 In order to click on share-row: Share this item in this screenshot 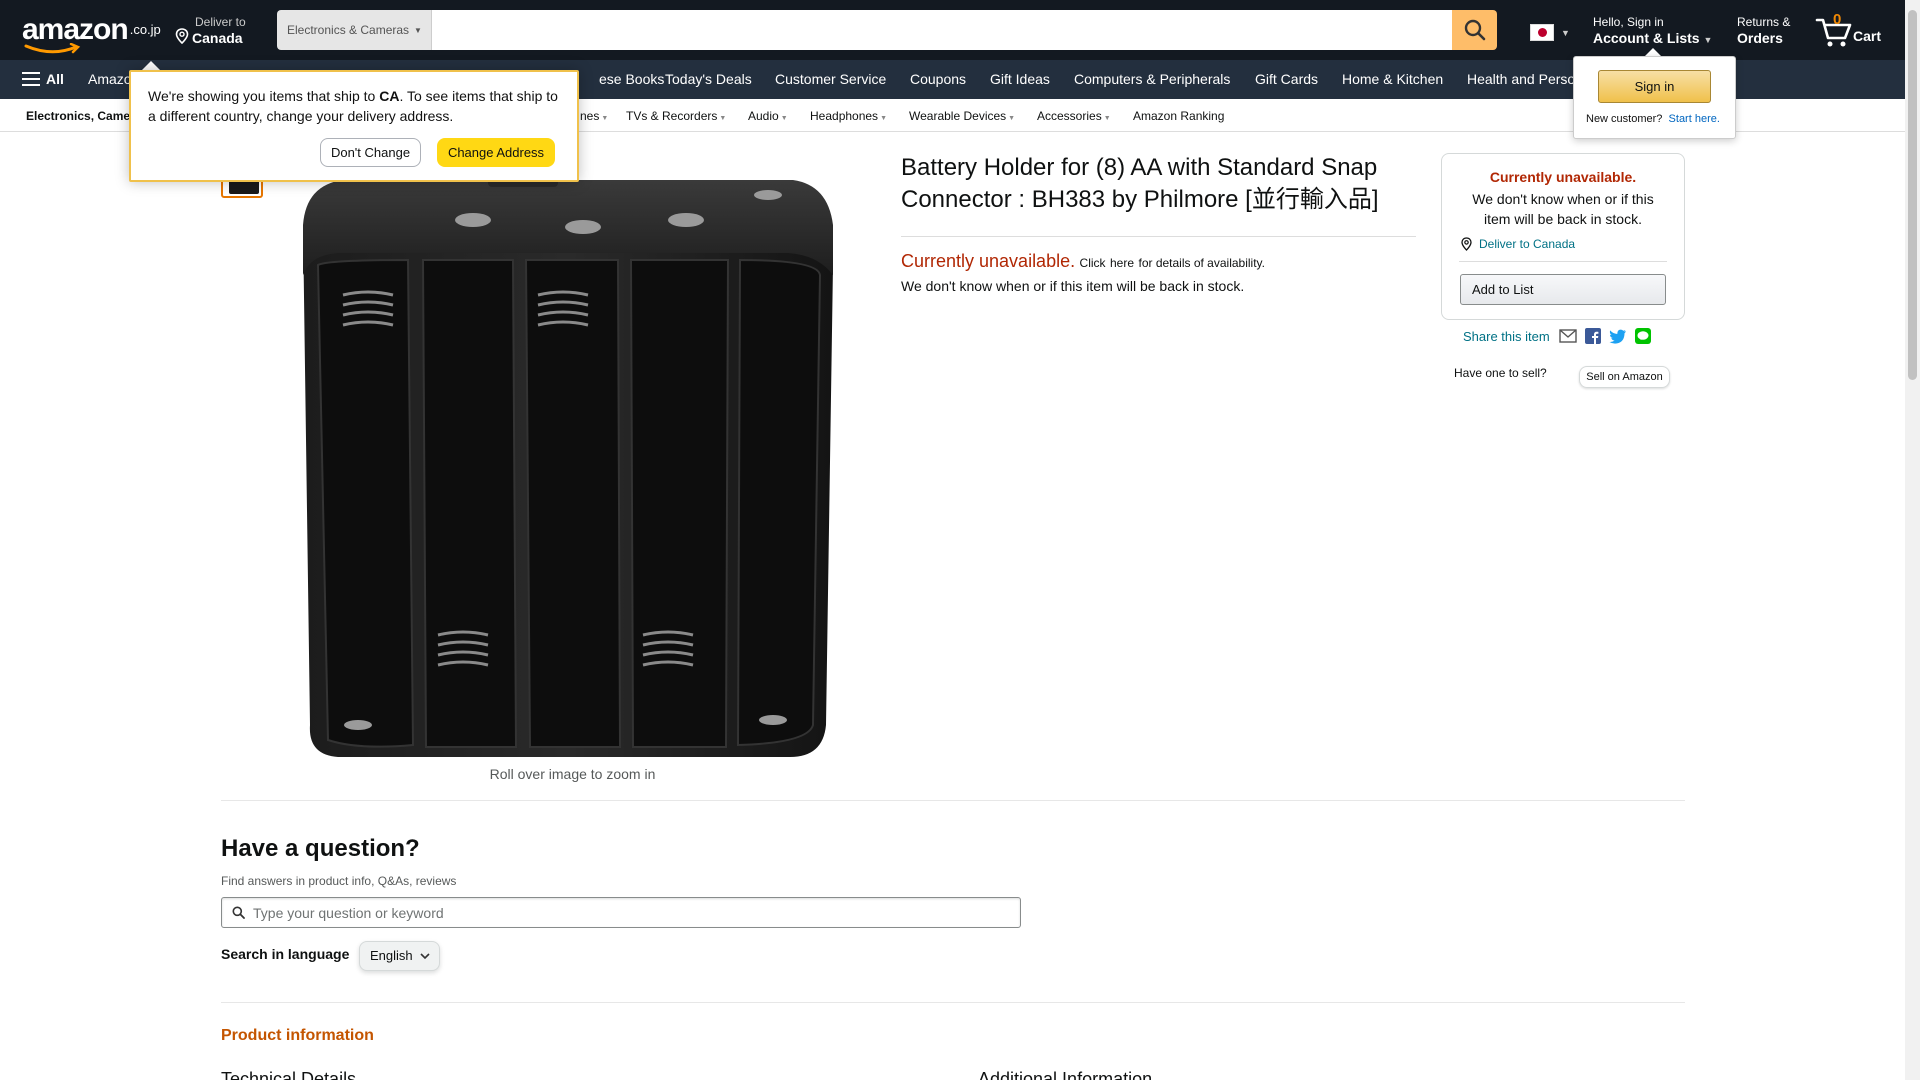, I will do `click(1561, 336)`.